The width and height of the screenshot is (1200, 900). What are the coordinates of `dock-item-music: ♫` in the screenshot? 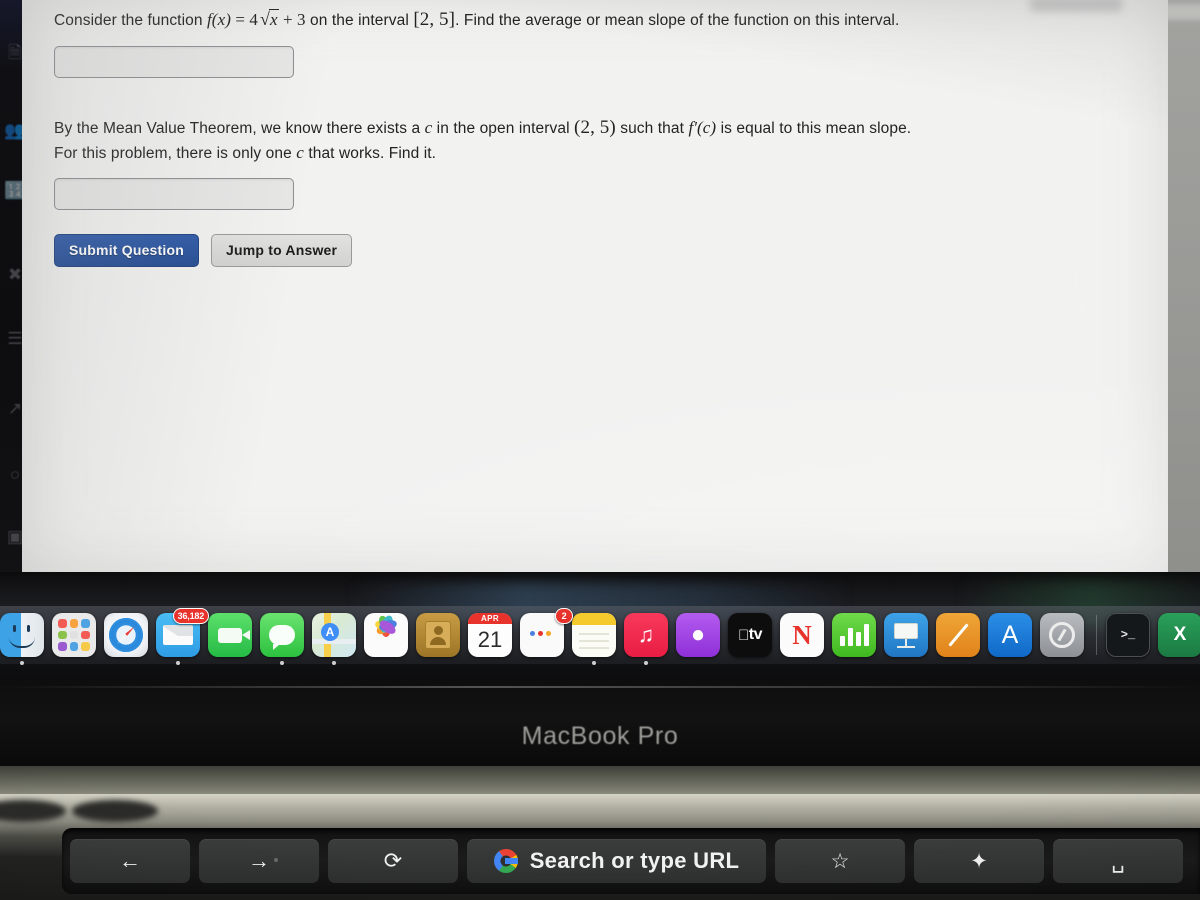 It's located at (646, 639).